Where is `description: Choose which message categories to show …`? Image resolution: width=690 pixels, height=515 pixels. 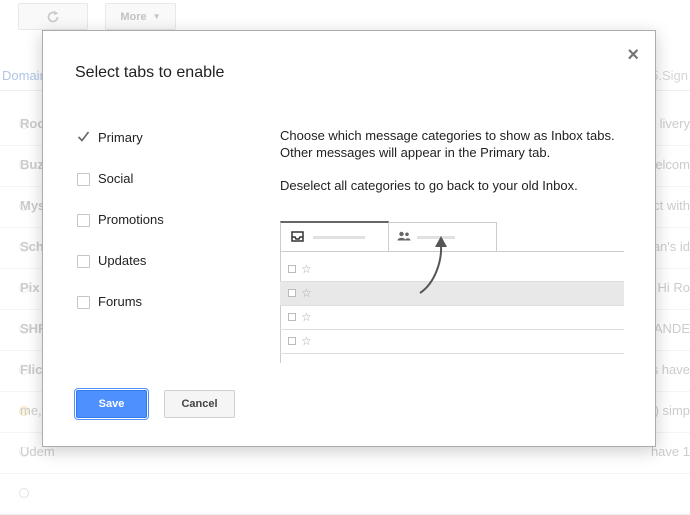
description: Choose which message categories to show … is located at coordinates (455, 160).